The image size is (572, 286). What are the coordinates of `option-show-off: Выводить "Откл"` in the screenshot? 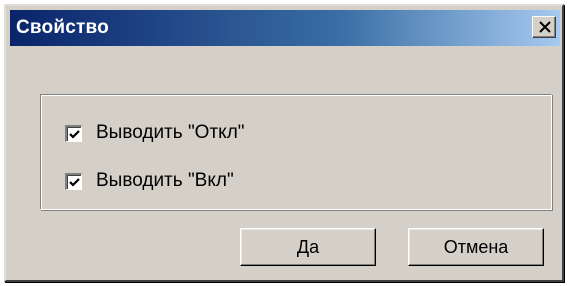 It's located at (155, 133).